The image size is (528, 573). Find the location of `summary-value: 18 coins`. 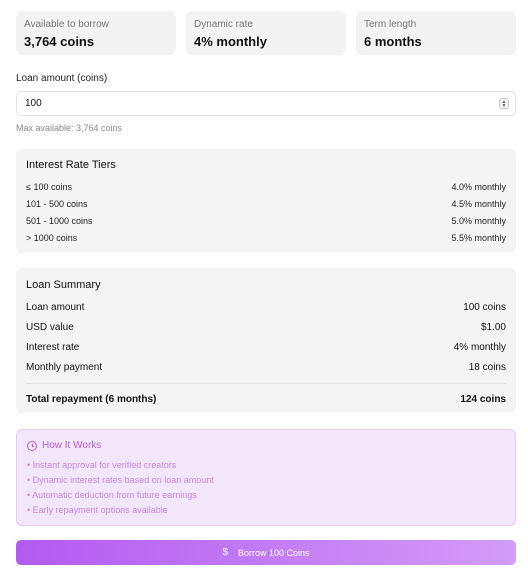

summary-value: 18 coins is located at coordinates (487, 367).